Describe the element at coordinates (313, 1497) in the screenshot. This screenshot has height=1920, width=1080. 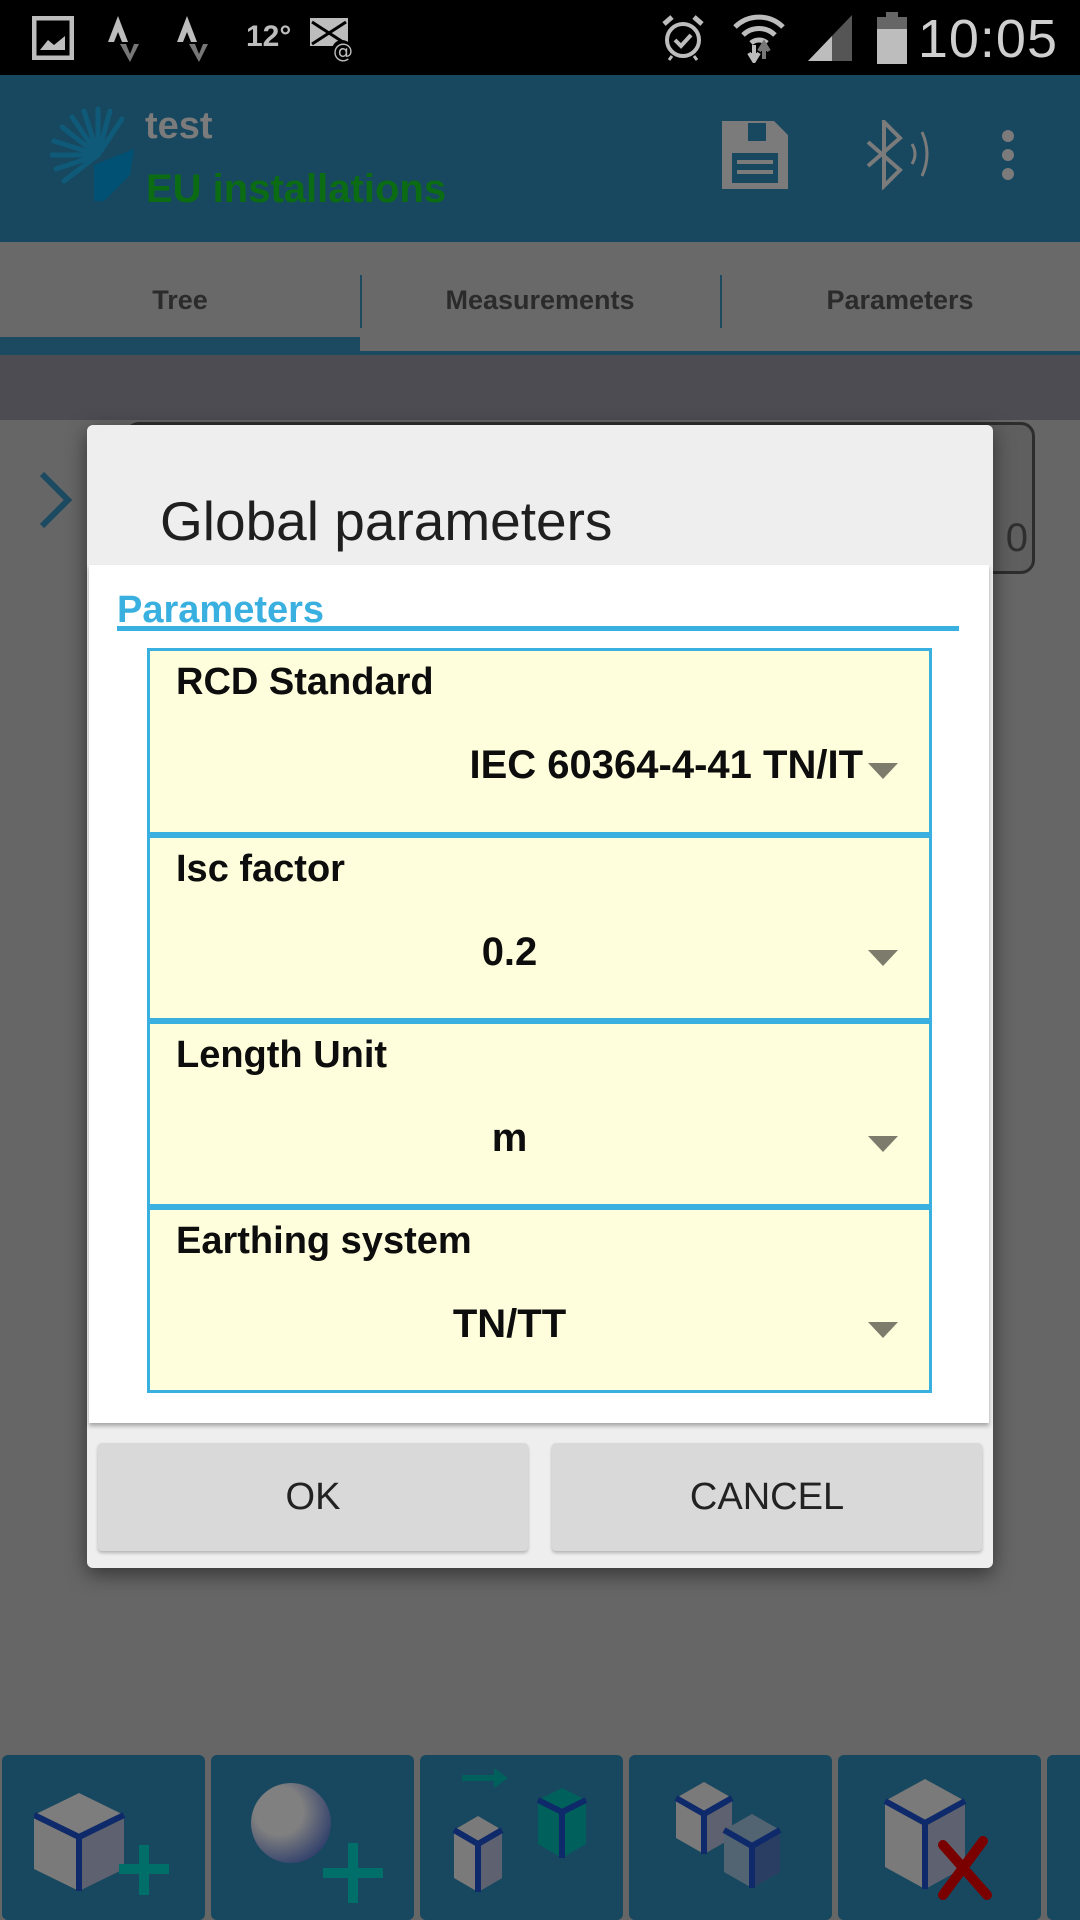
I see `ok-button: OK` at that location.